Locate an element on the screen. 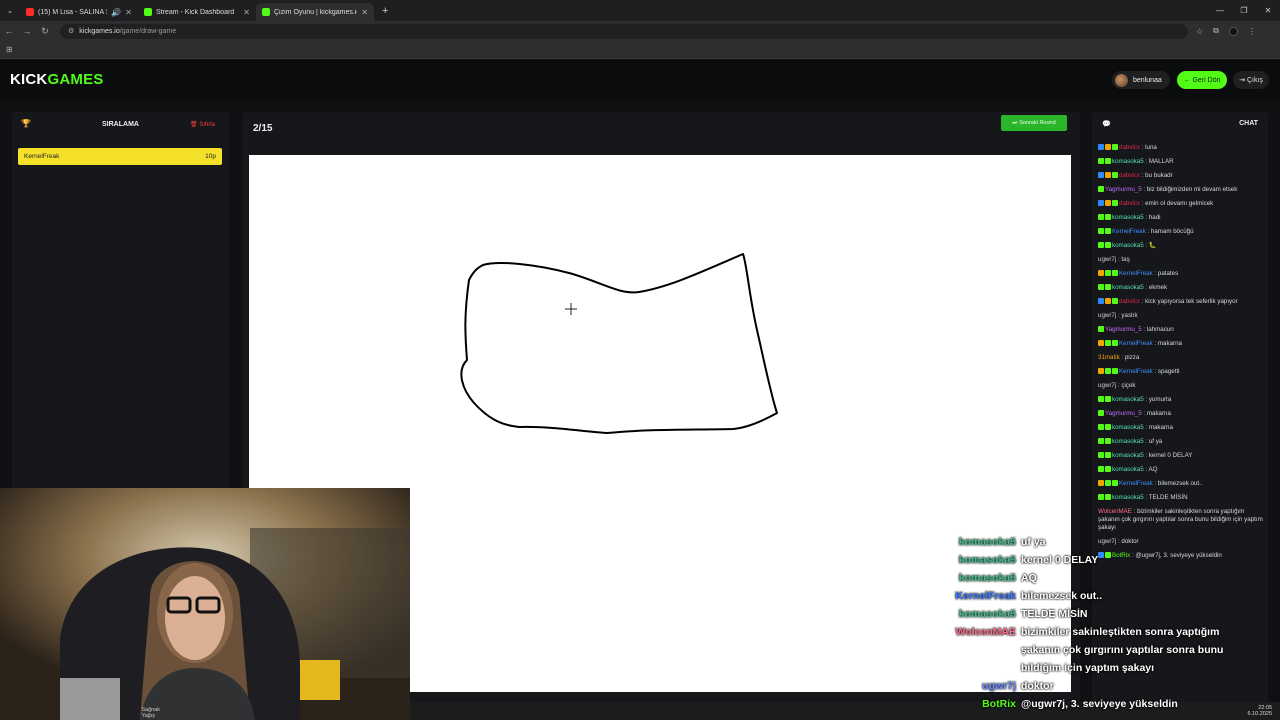 The height and width of the screenshot is (720, 1280). chat-message: Yagmurmu_5 : lahmacun is located at coordinates (1181, 330).